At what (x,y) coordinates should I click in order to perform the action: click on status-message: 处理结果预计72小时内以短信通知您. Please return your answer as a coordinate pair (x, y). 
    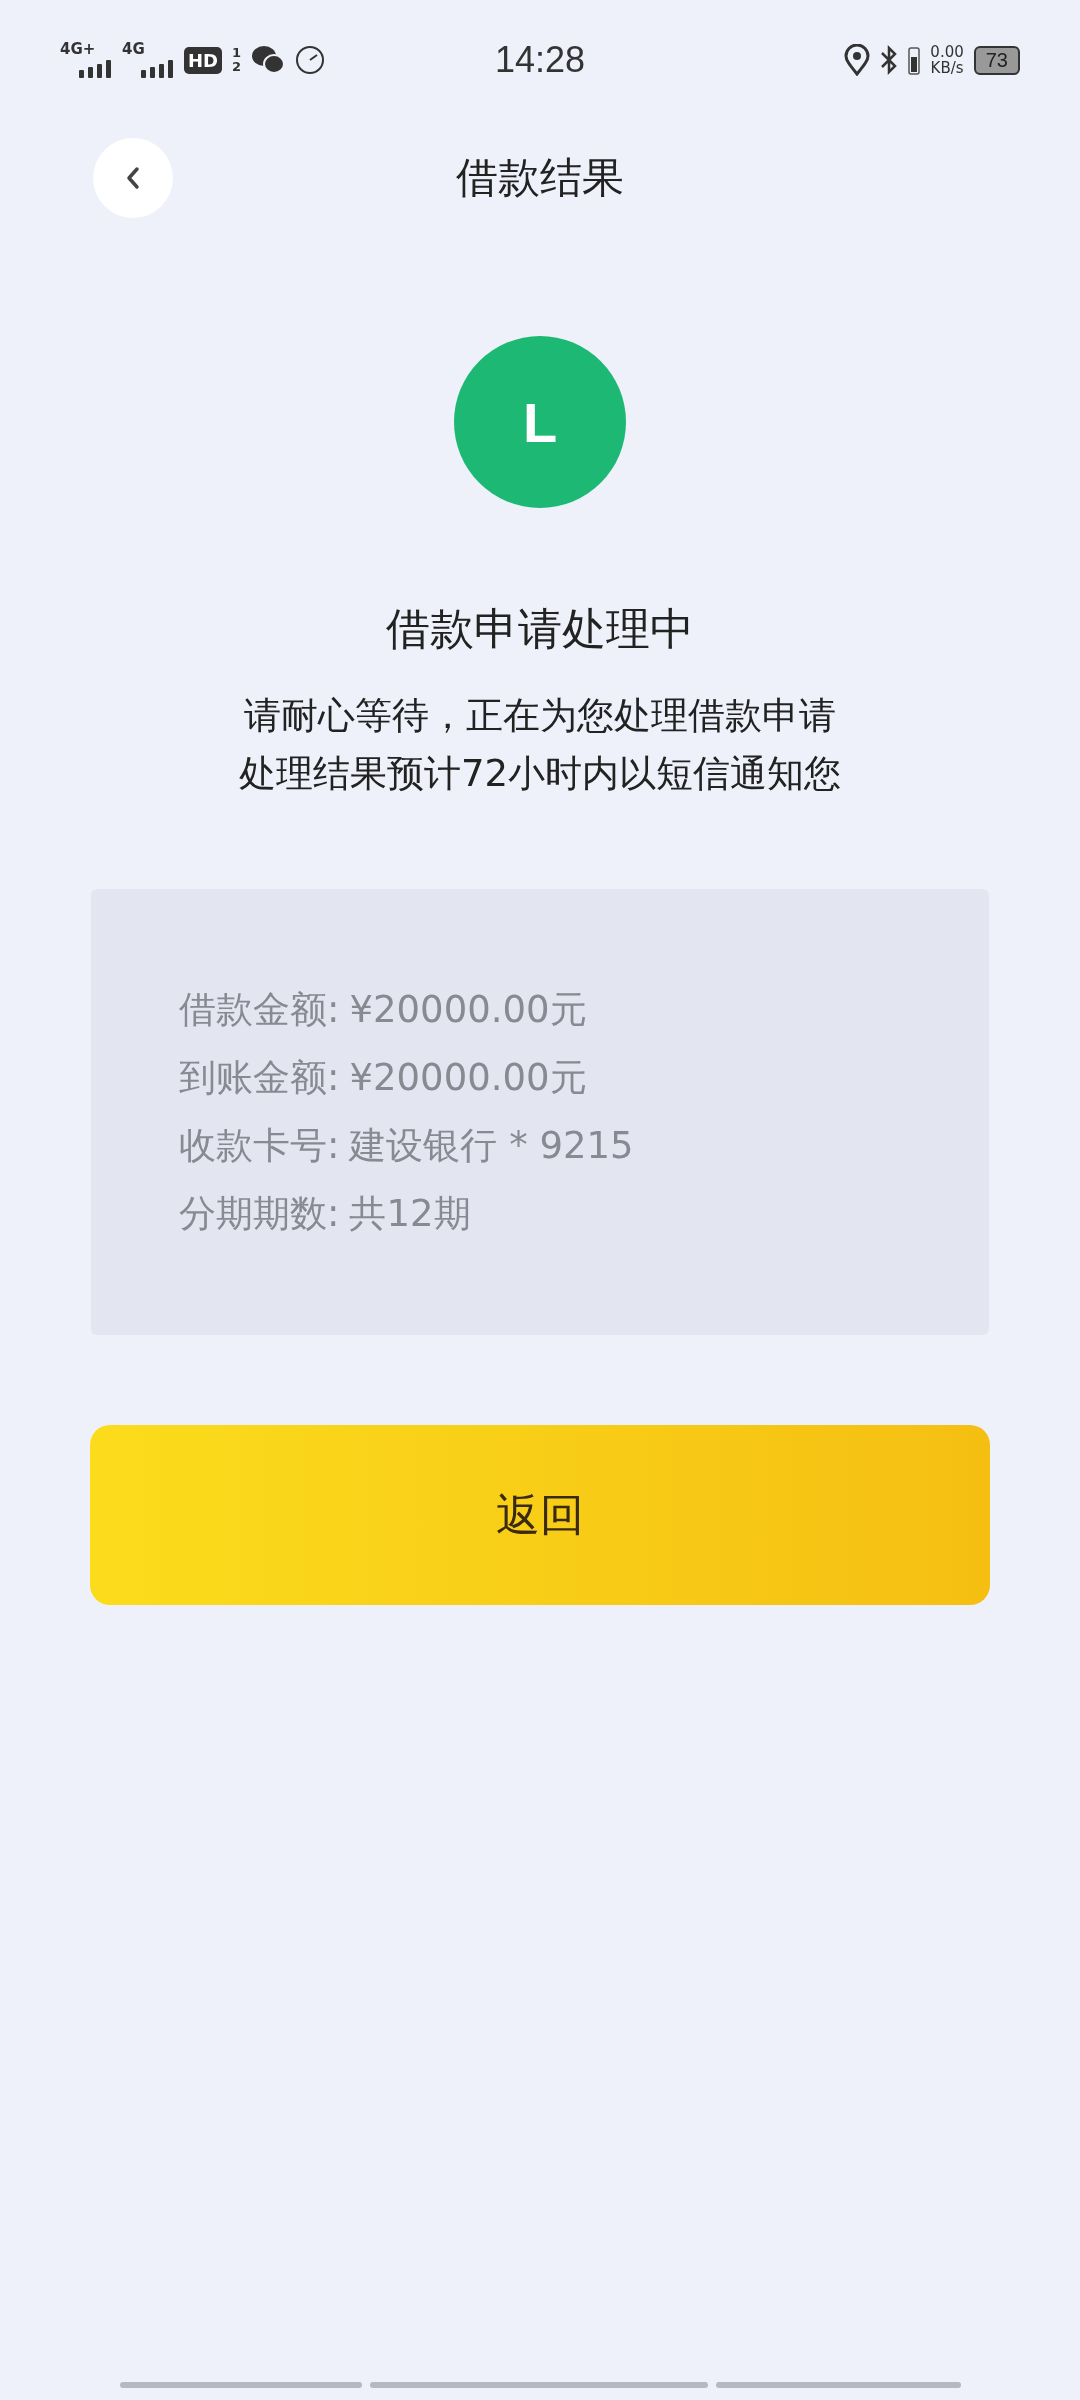
    Looking at the image, I should click on (540, 774).